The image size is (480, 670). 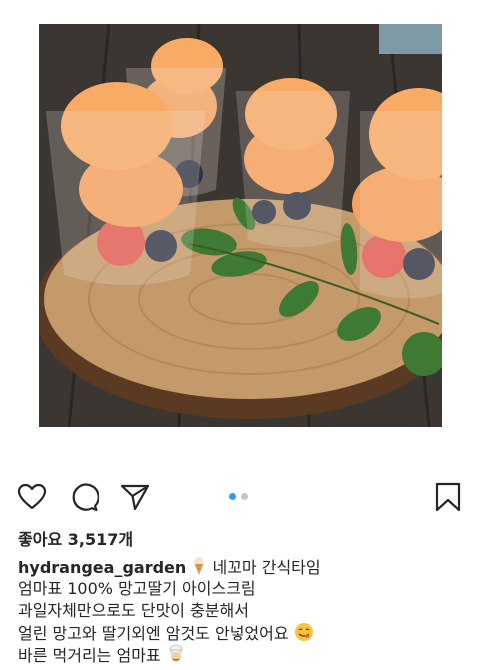 What do you see at coordinates (133, 610) in the screenshot?
I see `caption-line-3: 과일자체만으로도 단맛이 충분해서` at bounding box center [133, 610].